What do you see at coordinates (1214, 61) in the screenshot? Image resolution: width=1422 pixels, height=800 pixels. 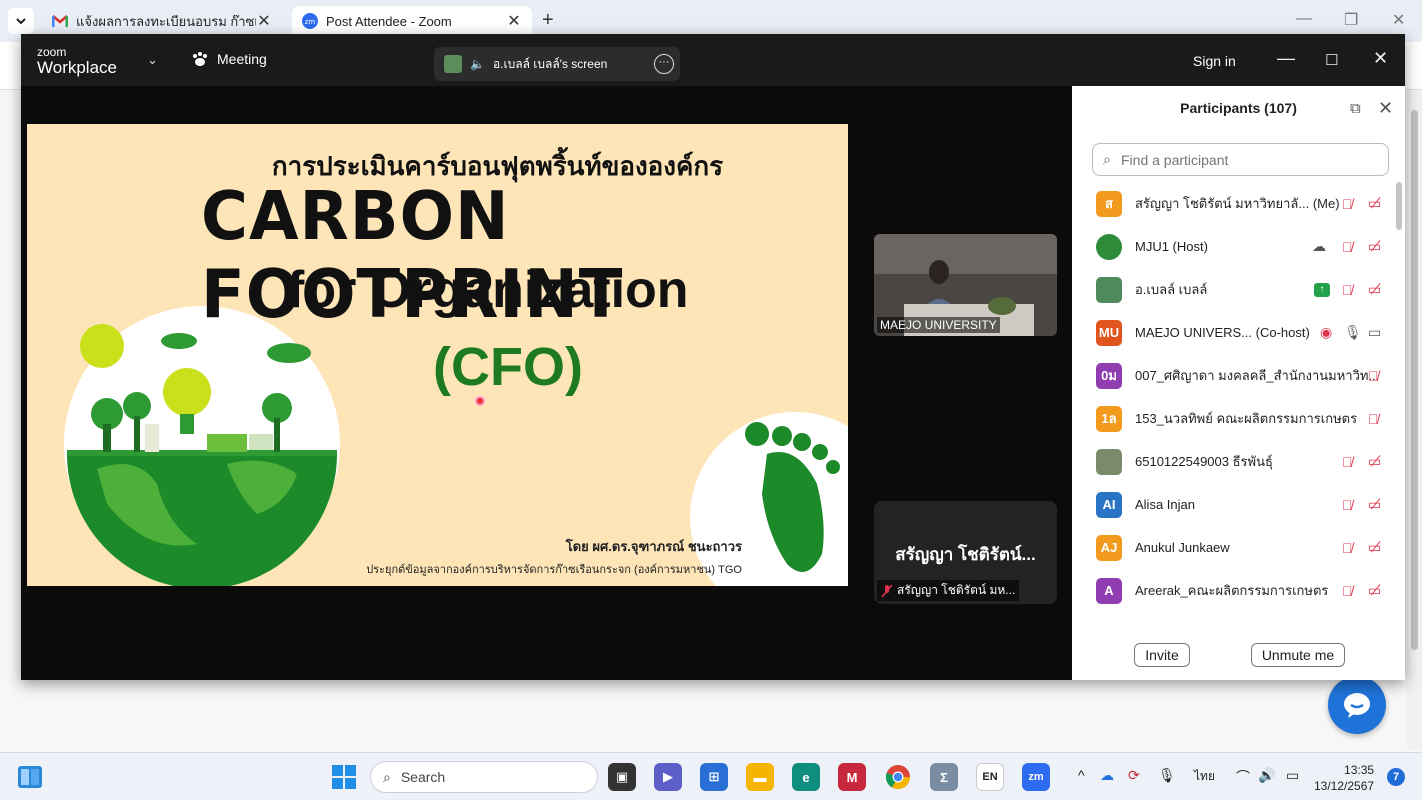 I see `sign-in-link: Sign in` at bounding box center [1214, 61].